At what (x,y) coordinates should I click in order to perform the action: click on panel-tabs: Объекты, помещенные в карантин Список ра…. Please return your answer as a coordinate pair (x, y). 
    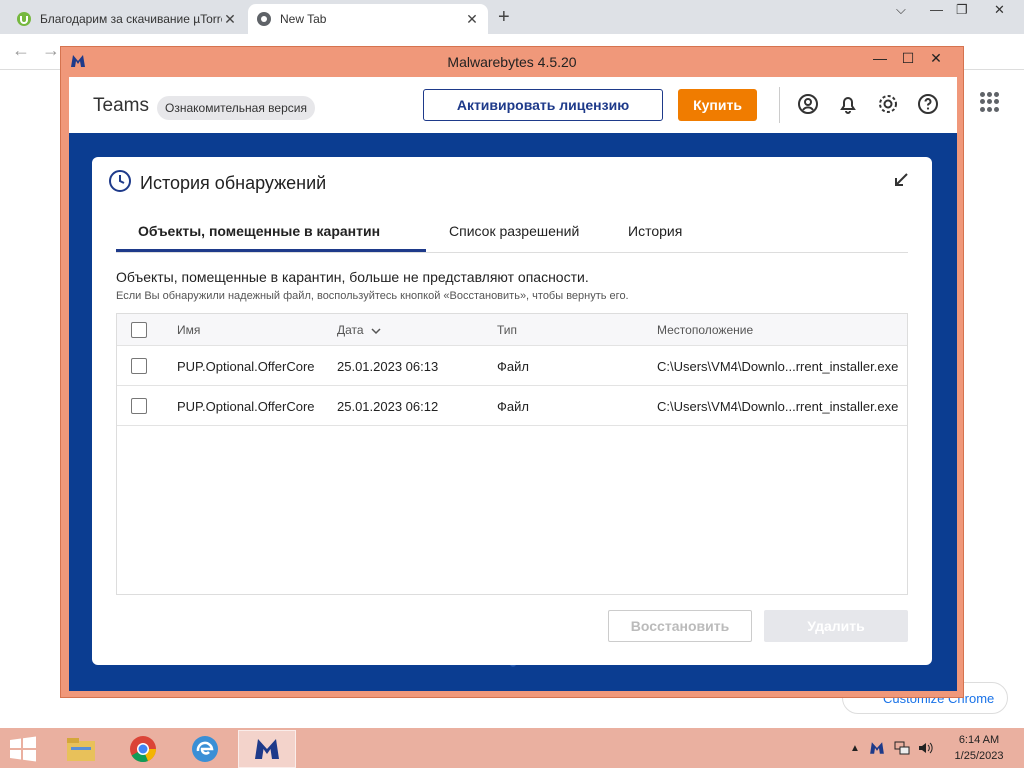
    Looking at the image, I should click on (512, 231).